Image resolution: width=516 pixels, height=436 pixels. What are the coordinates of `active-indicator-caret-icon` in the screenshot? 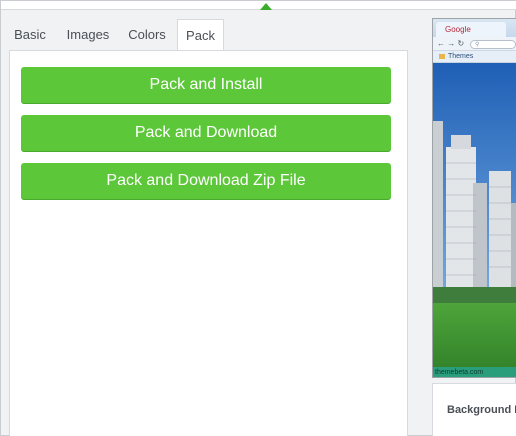 It's located at (266, 6).